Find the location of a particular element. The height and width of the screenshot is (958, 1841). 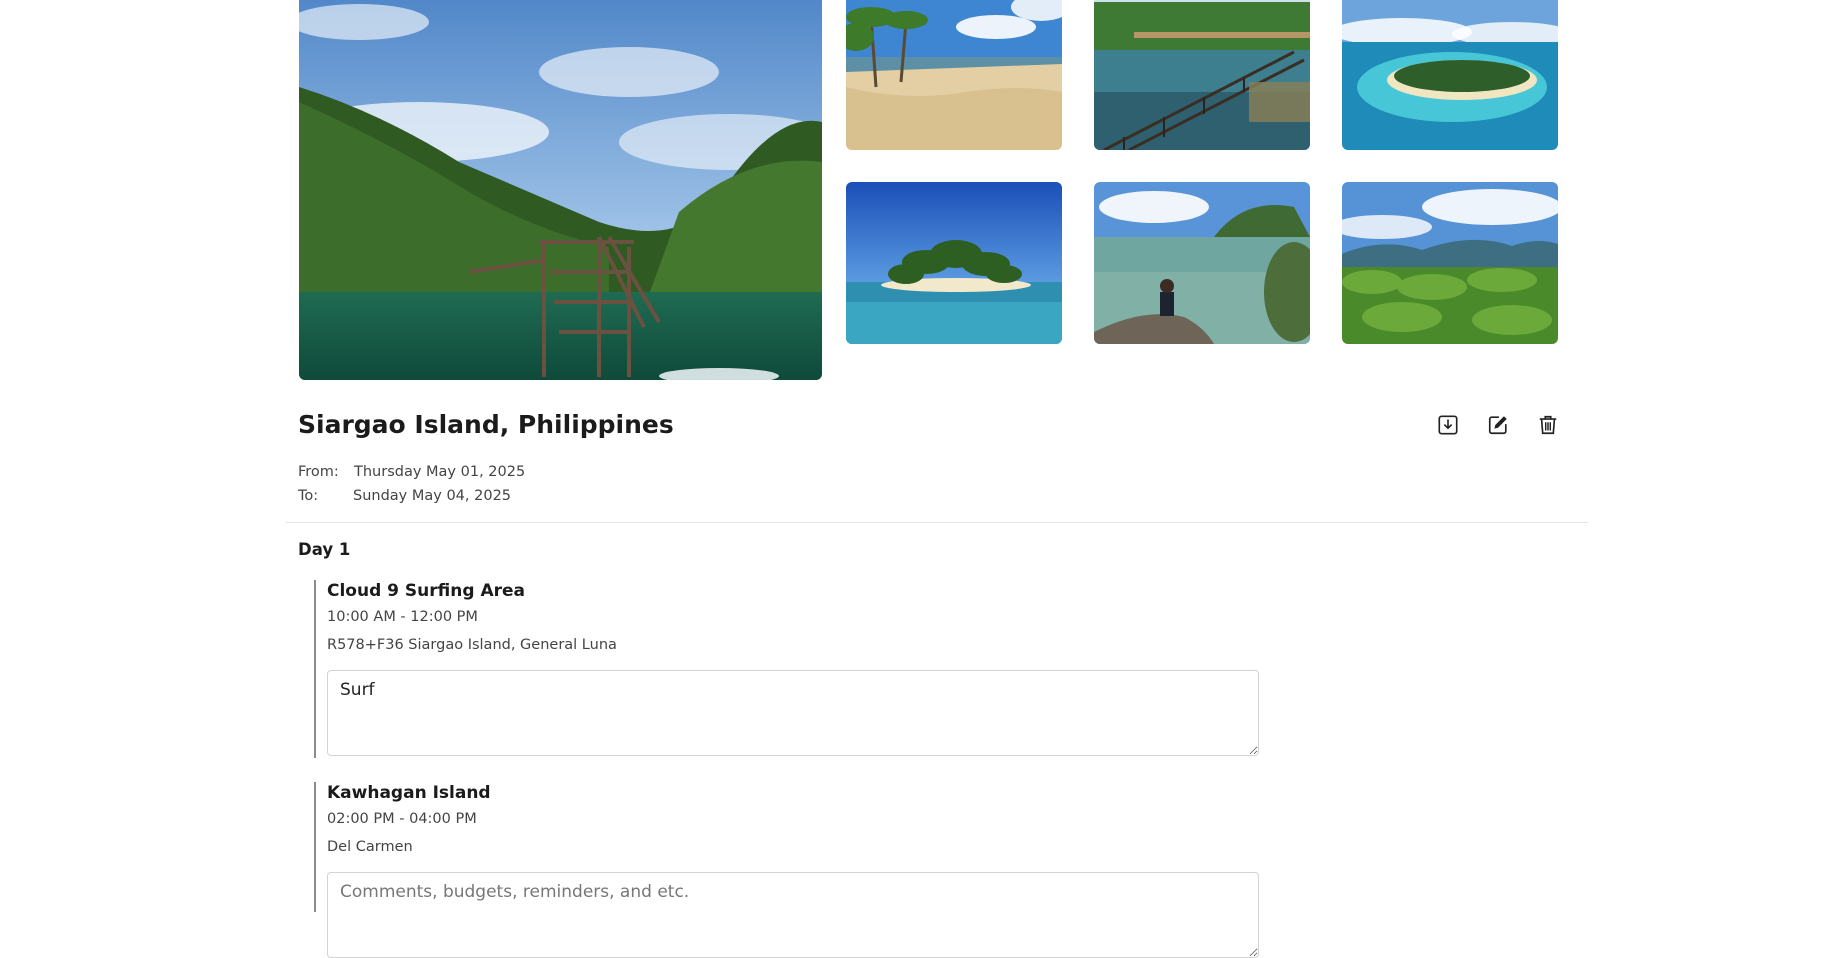

gallery-photo-aerial-island is located at coordinates (1450, 75).